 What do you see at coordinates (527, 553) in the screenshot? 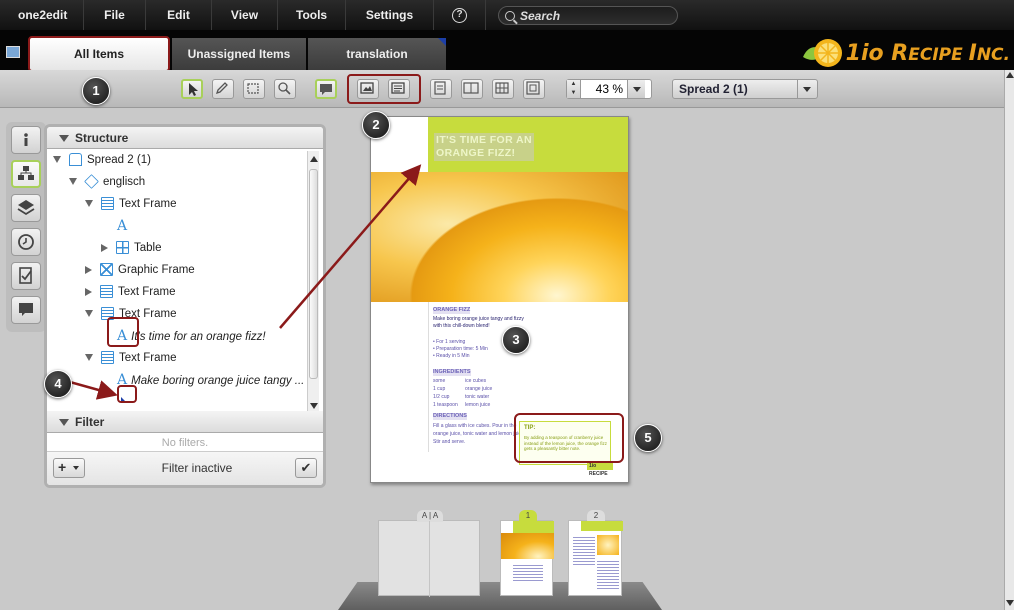
I see `page-1-thumbnail: 1` at bounding box center [527, 553].